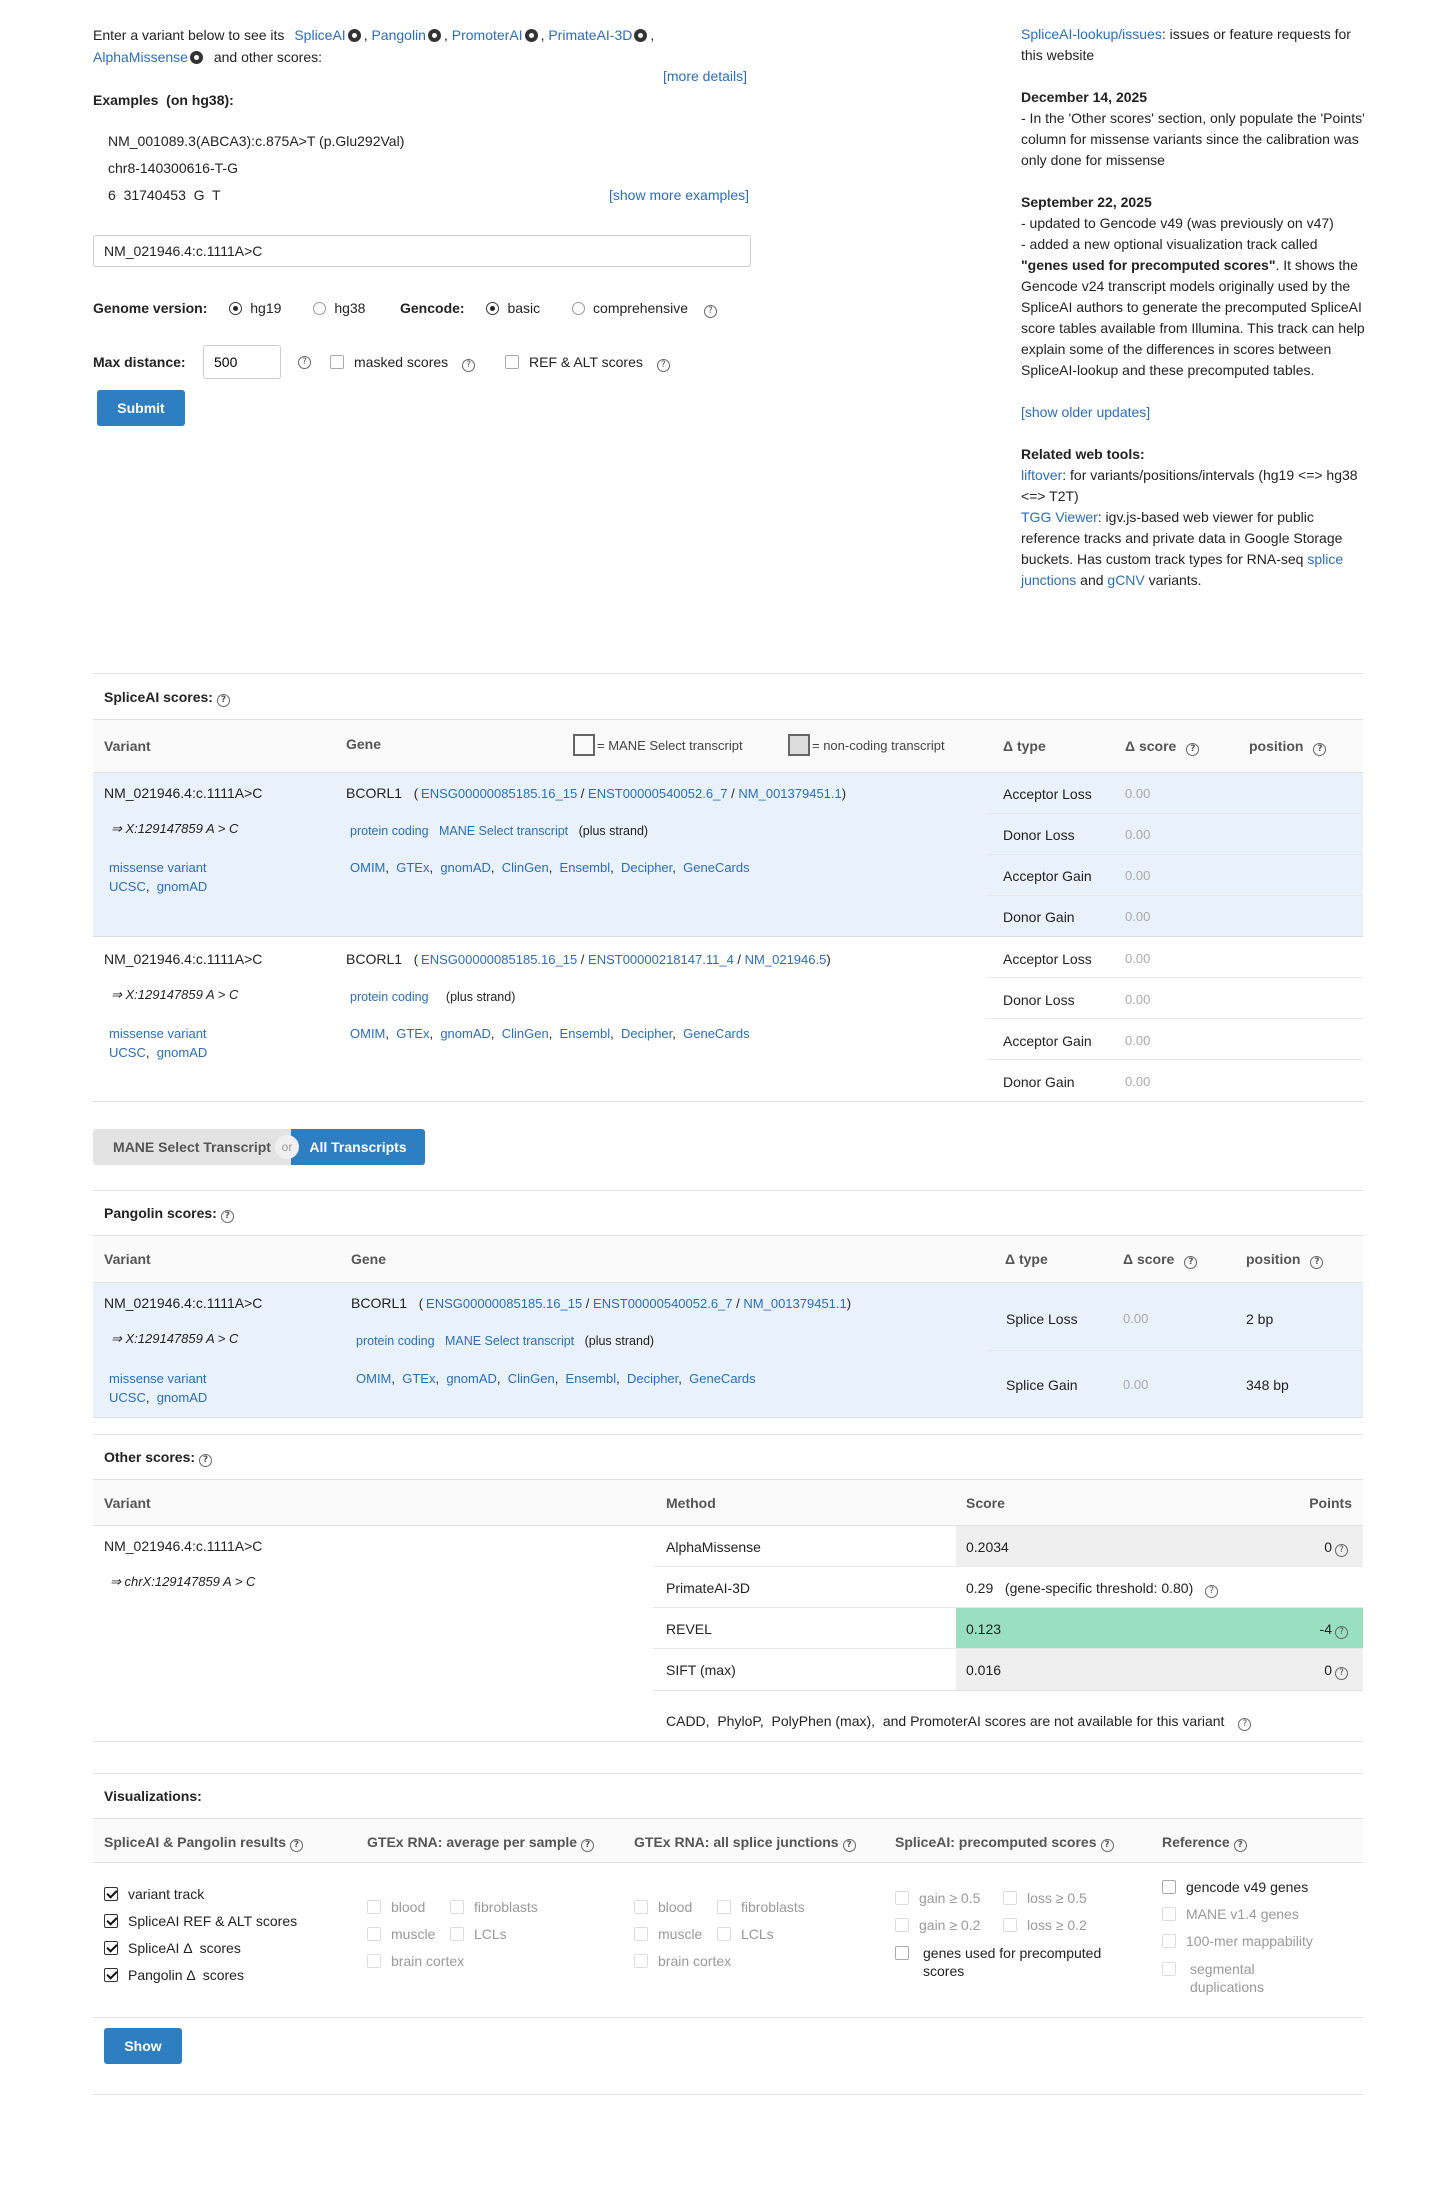  What do you see at coordinates (422, 251) in the screenshot?
I see `variant-input` at bounding box center [422, 251].